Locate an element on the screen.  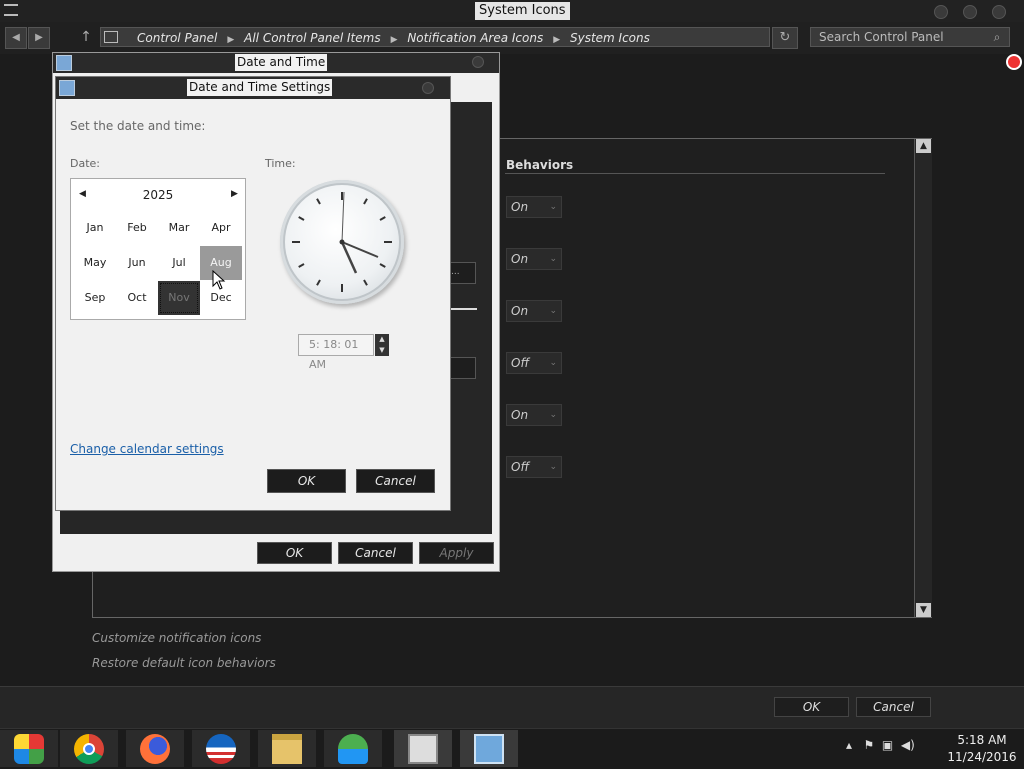
dt-cancel-button: Cancel is located at coordinates (375, 553).